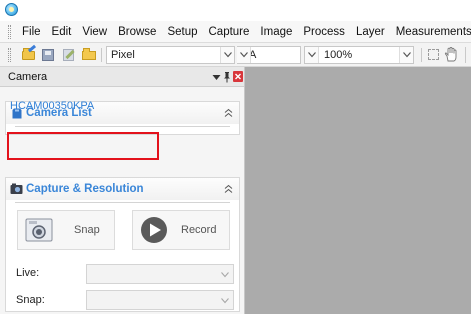  What do you see at coordinates (28, 77) in the screenshot?
I see `camera-panel-title: Camera` at bounding box center [28, 77].